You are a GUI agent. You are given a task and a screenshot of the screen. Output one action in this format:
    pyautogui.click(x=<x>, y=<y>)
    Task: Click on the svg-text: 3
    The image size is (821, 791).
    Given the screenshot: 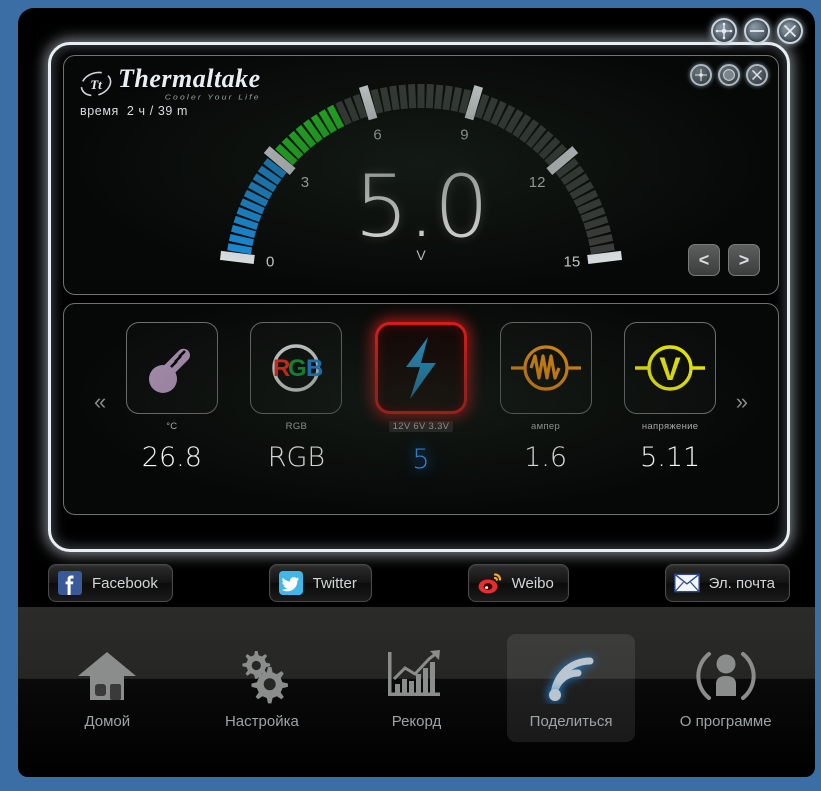 What is the action you would take?
    pyautogui.click(x=305, y=182)
    